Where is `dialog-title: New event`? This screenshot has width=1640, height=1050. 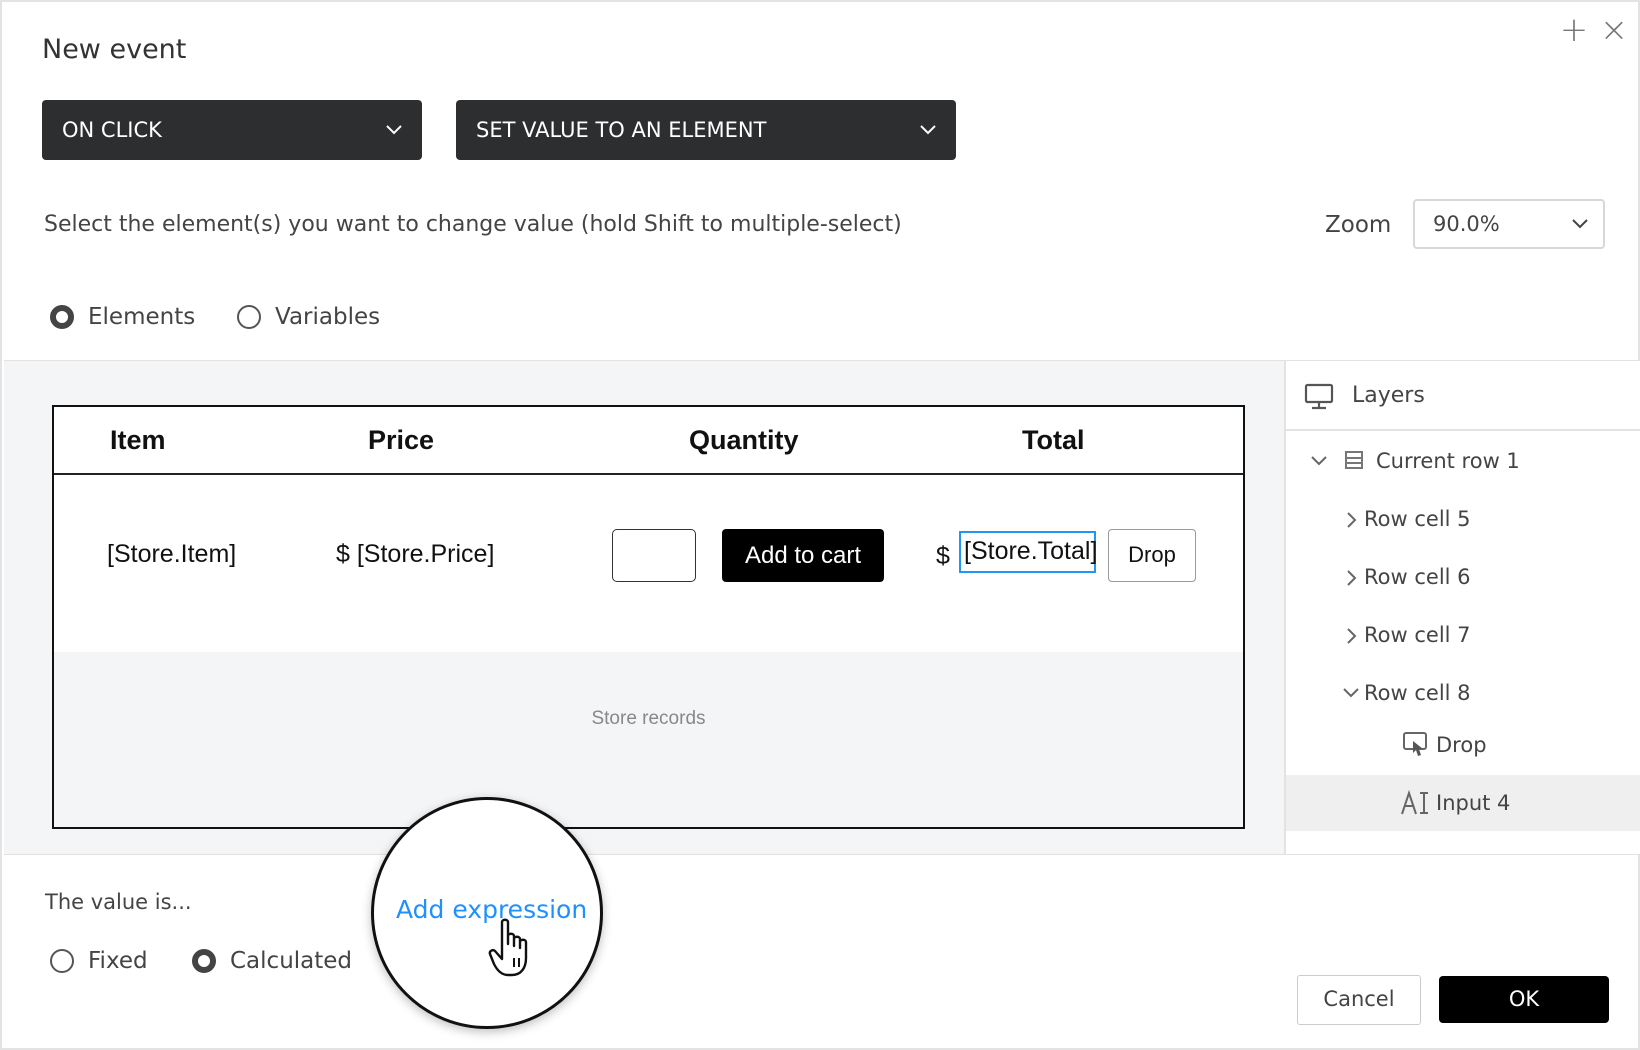 dialog-title: New event is located at coordinates (114, 49).